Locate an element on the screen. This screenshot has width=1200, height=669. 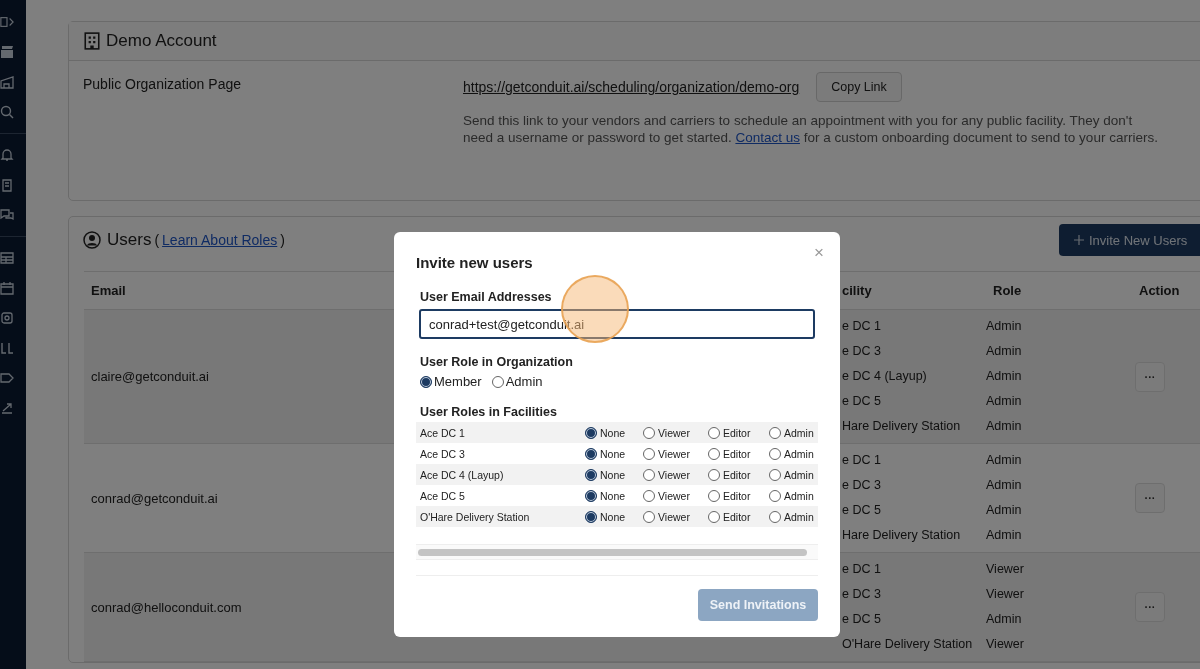
section-label: User Roles in Facilities is located at coordinates (489, 412).